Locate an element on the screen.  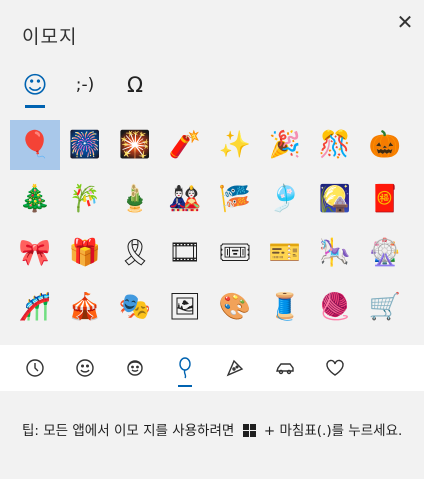
tip-prefix: 팁: 모든 앱에서 이모 지를 사용하려면 is located at coordinates (128, 431).